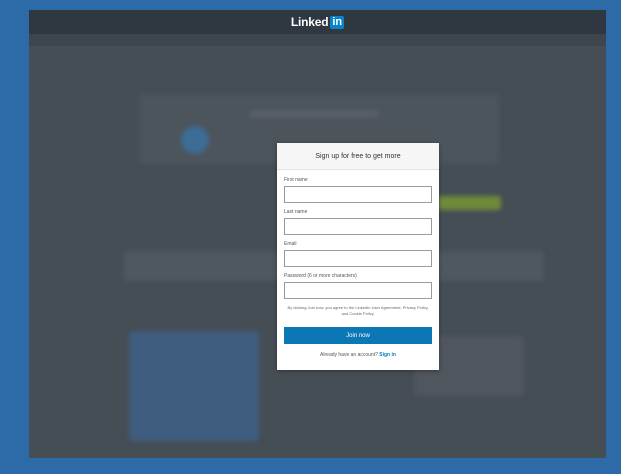 The image size is (621, 474). Describe the element at coordinates (309, 22) in the screenshot. I see `logo-wordmark: Linked` at that location.